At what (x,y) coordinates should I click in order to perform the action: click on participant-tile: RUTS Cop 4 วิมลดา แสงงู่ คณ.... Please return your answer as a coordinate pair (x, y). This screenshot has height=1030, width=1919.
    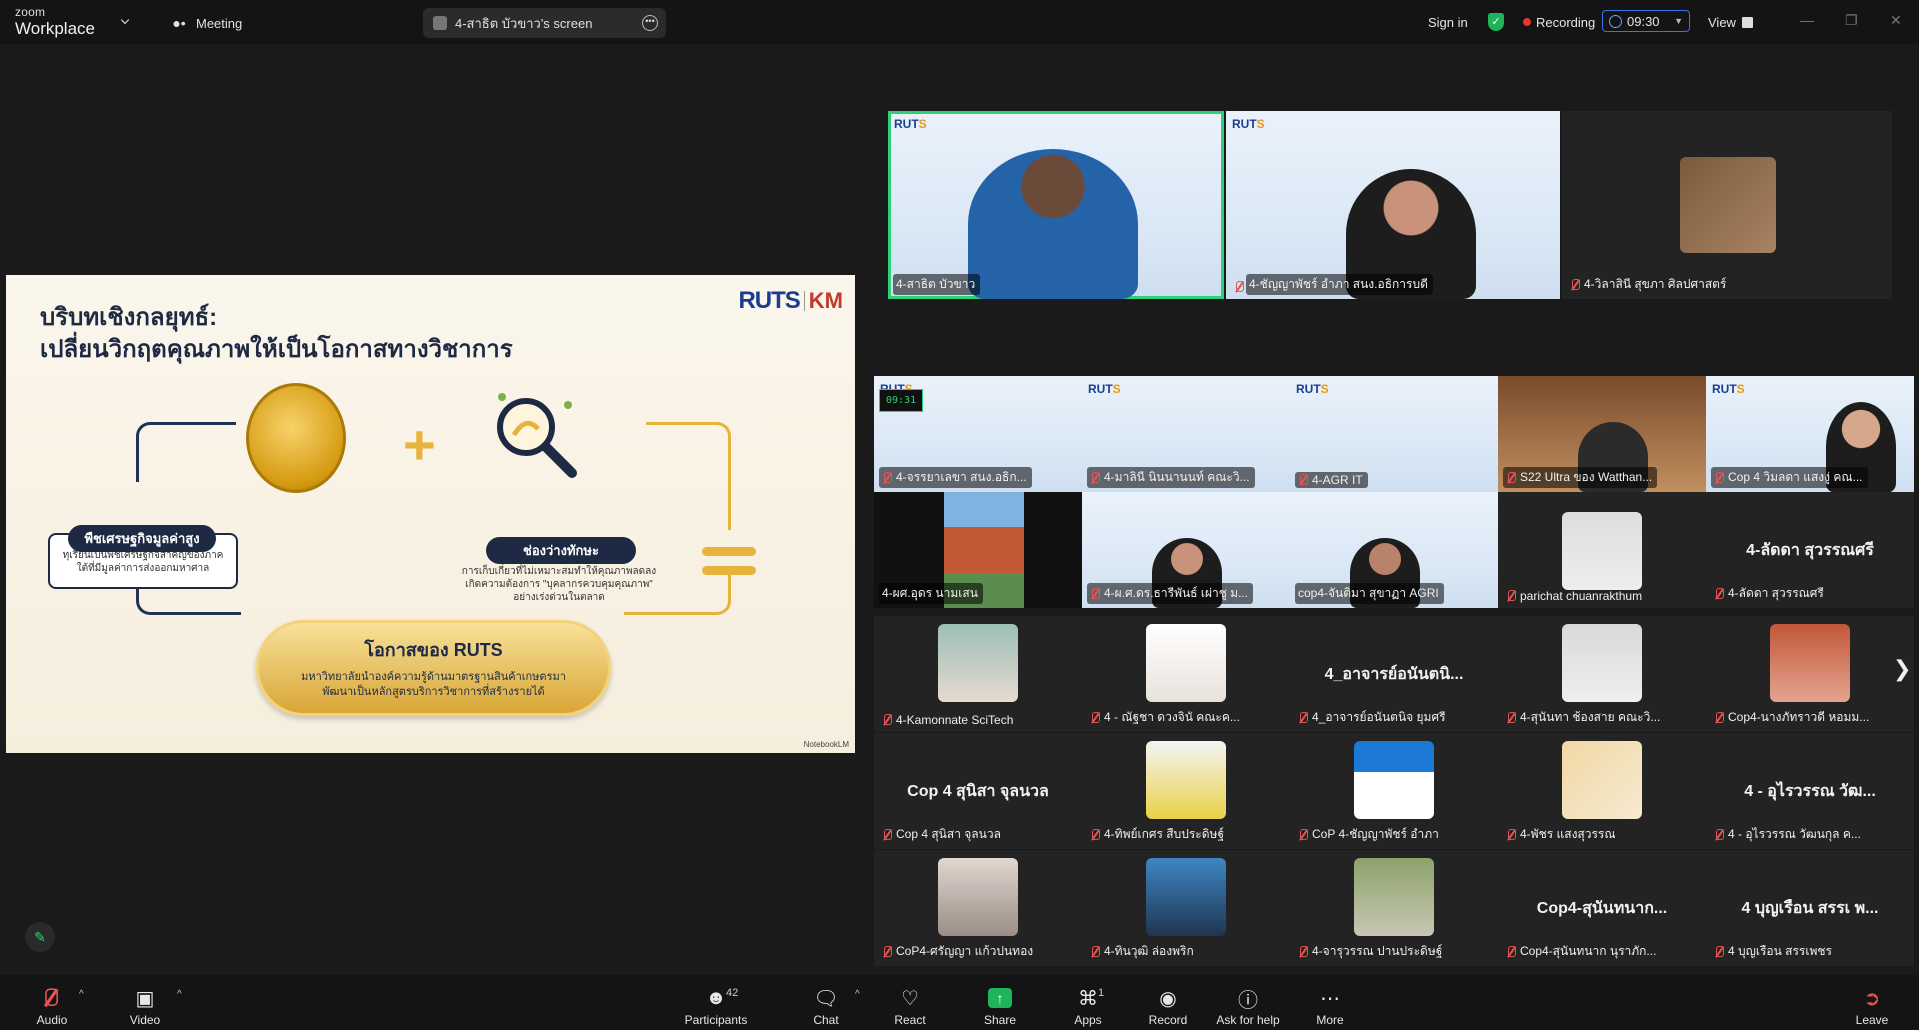
    Looking at the image, I should click on (1810, 434).